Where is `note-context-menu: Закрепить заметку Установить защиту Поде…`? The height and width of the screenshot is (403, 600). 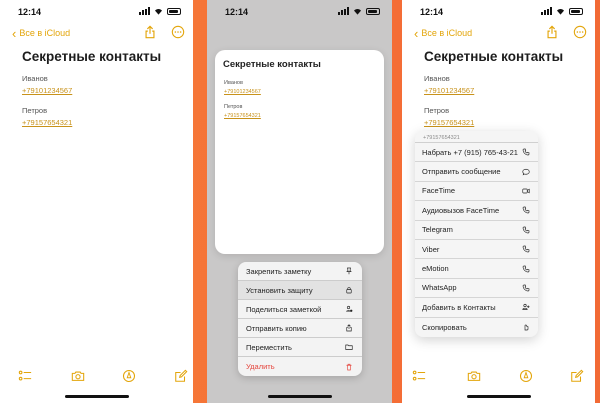 note-context-menu: Закрепить заметку Установить защиту Поде… is located at coordinates (300, 319).